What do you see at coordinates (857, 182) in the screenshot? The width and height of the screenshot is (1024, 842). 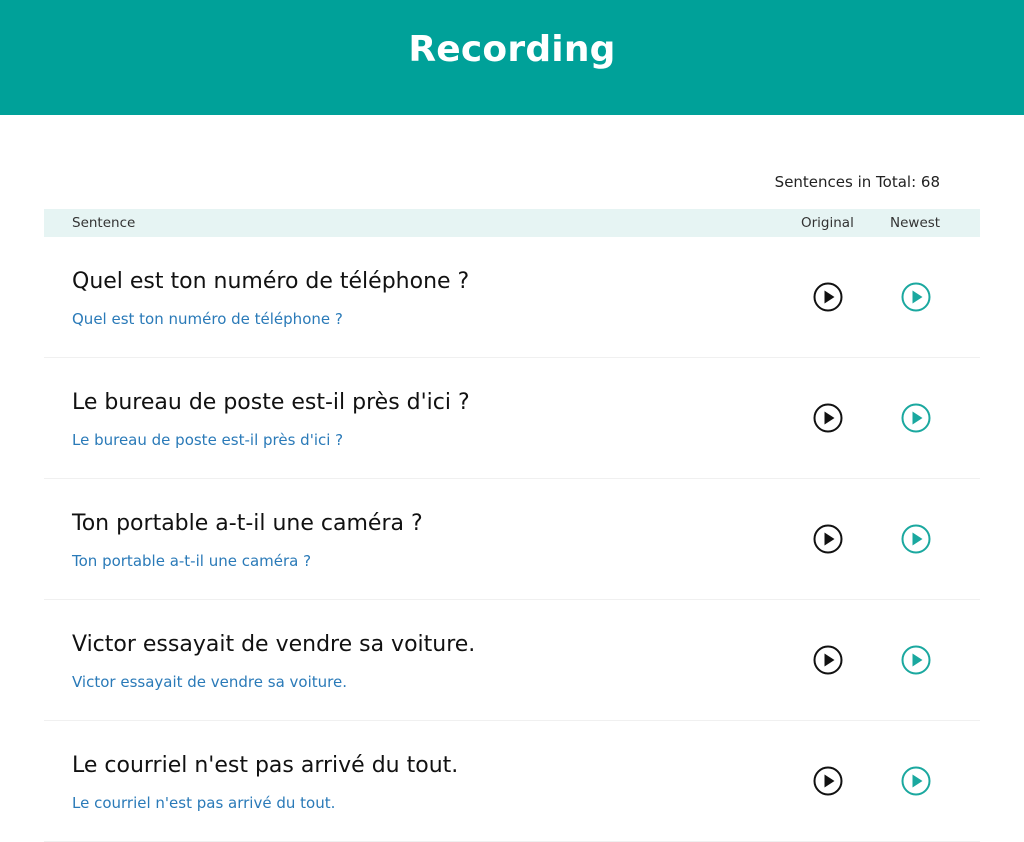 I see `sentence-total: Sentences in Total: 68` at bounding box center [857, 182].